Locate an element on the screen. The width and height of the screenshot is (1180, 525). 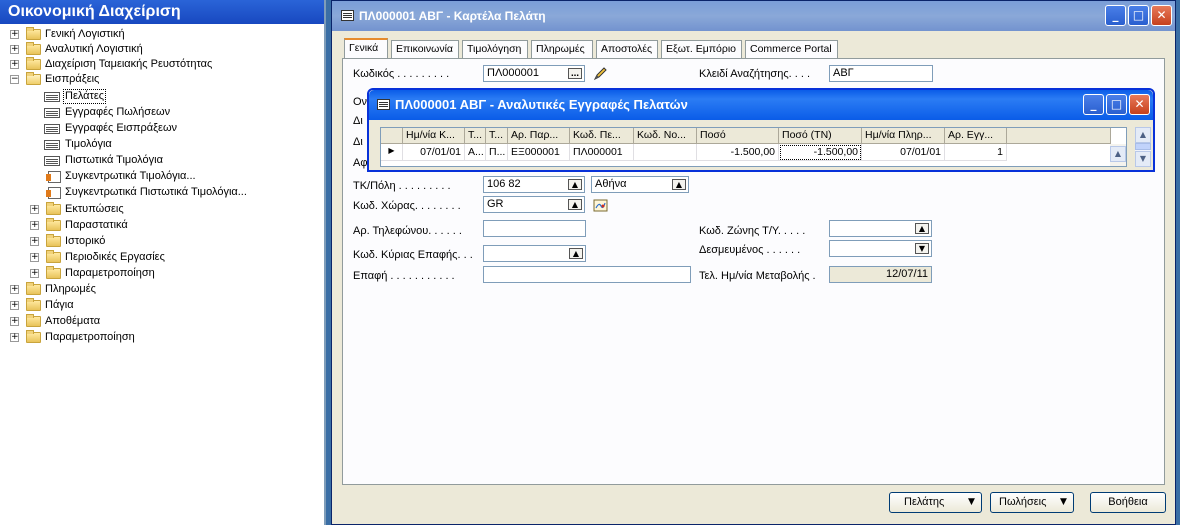
nav-item-receivables: − Εισπράξεις is located at coordinates (158, 79).